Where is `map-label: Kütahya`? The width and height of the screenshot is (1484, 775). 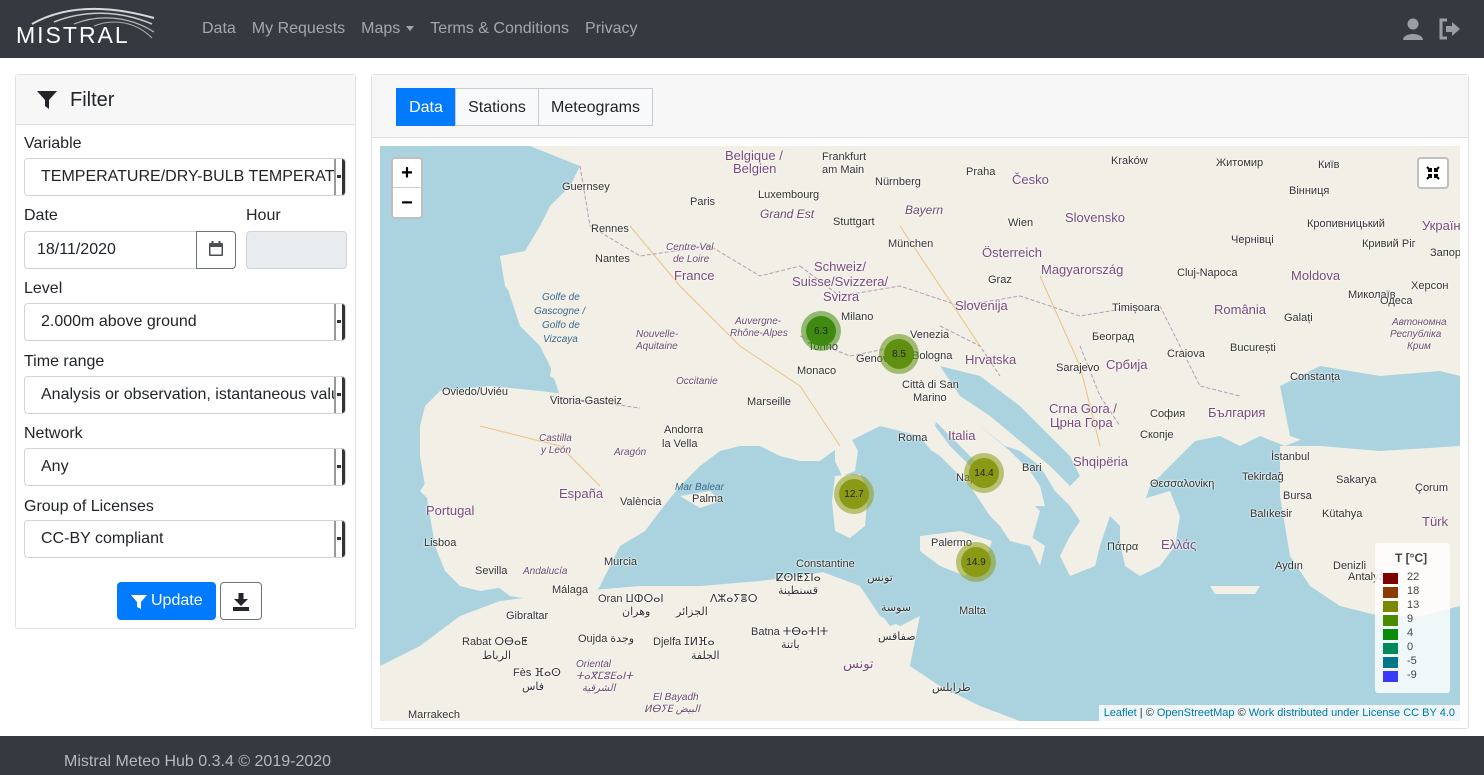 map-label: Kütahya is located at coordinates (1342, 514).